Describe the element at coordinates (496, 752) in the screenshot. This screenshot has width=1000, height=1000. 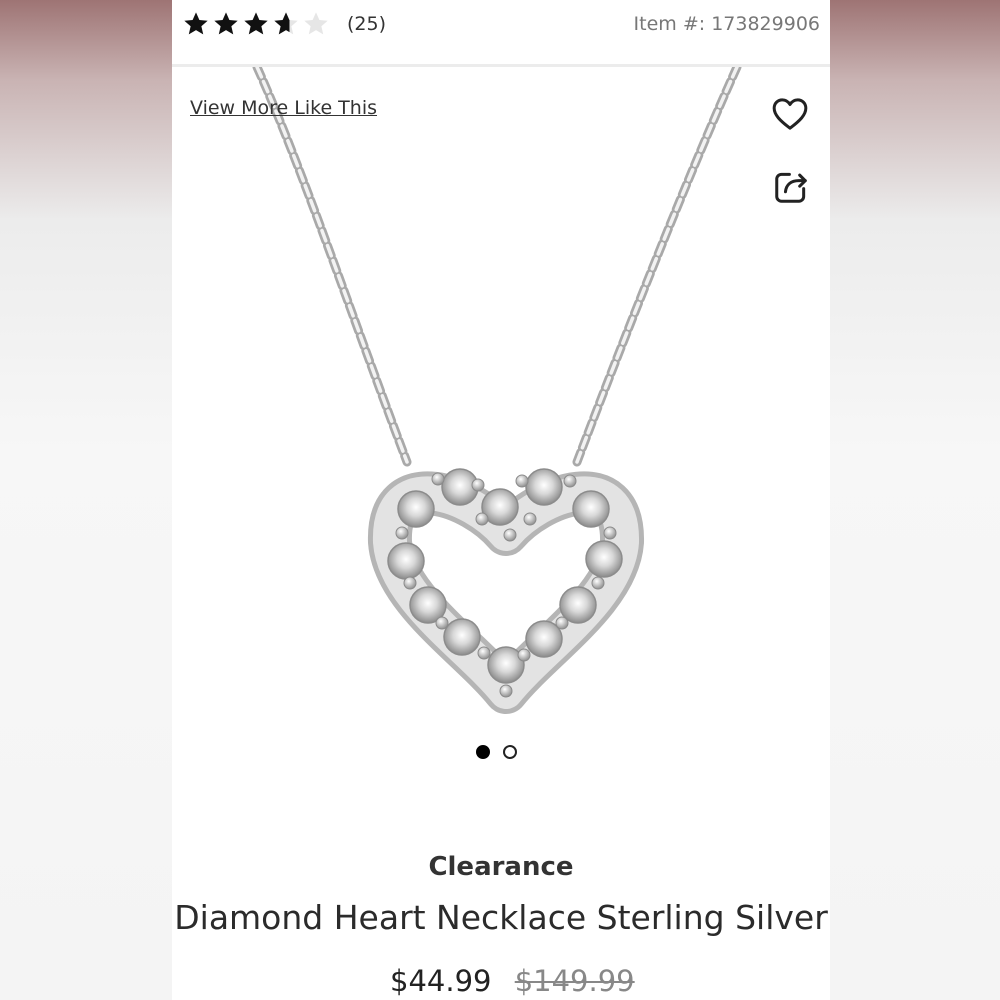
I see `carousel-indicators` at that location.